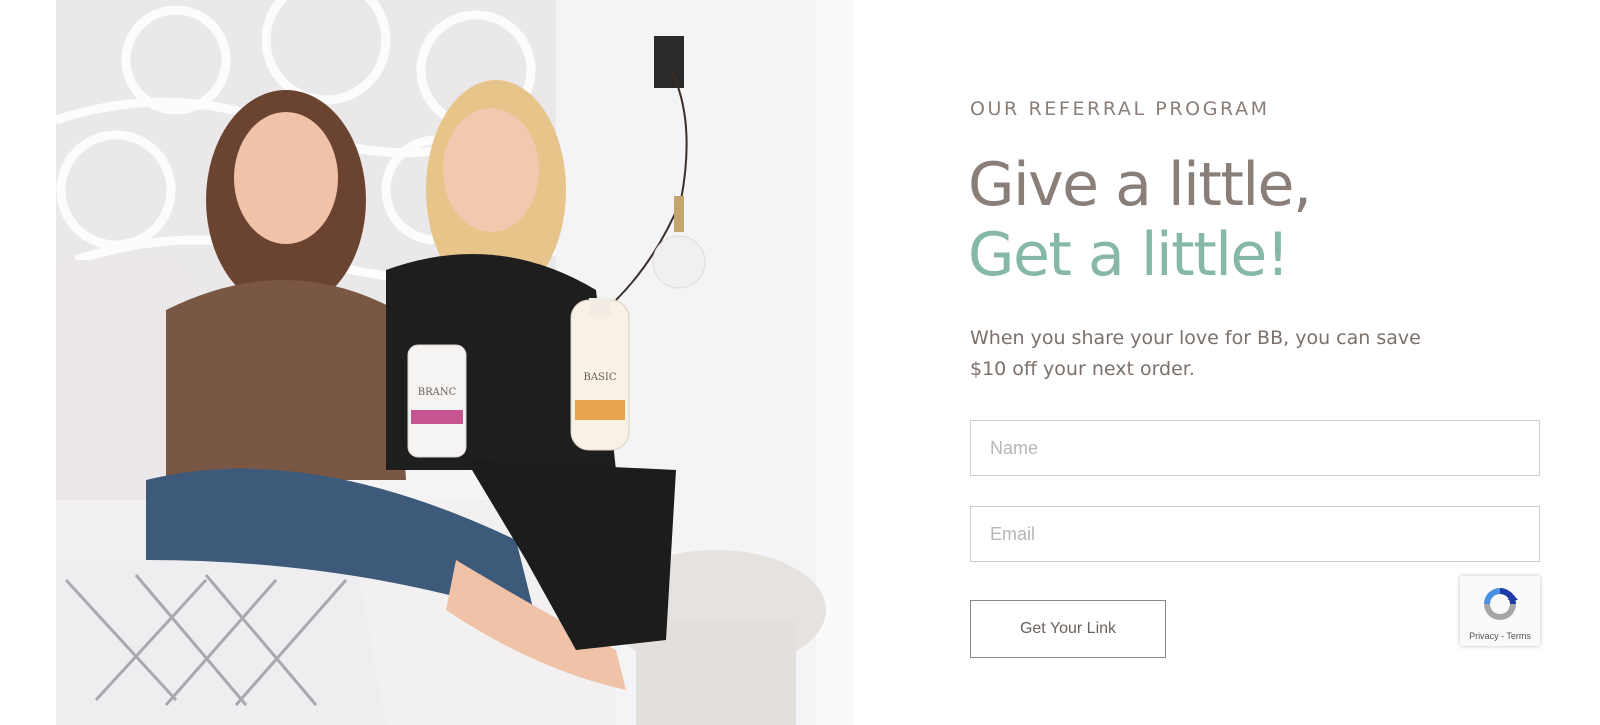  Describe the element at coordinates (1501, 604) in the screenshot. I see `recaptcha-icon` at that location.